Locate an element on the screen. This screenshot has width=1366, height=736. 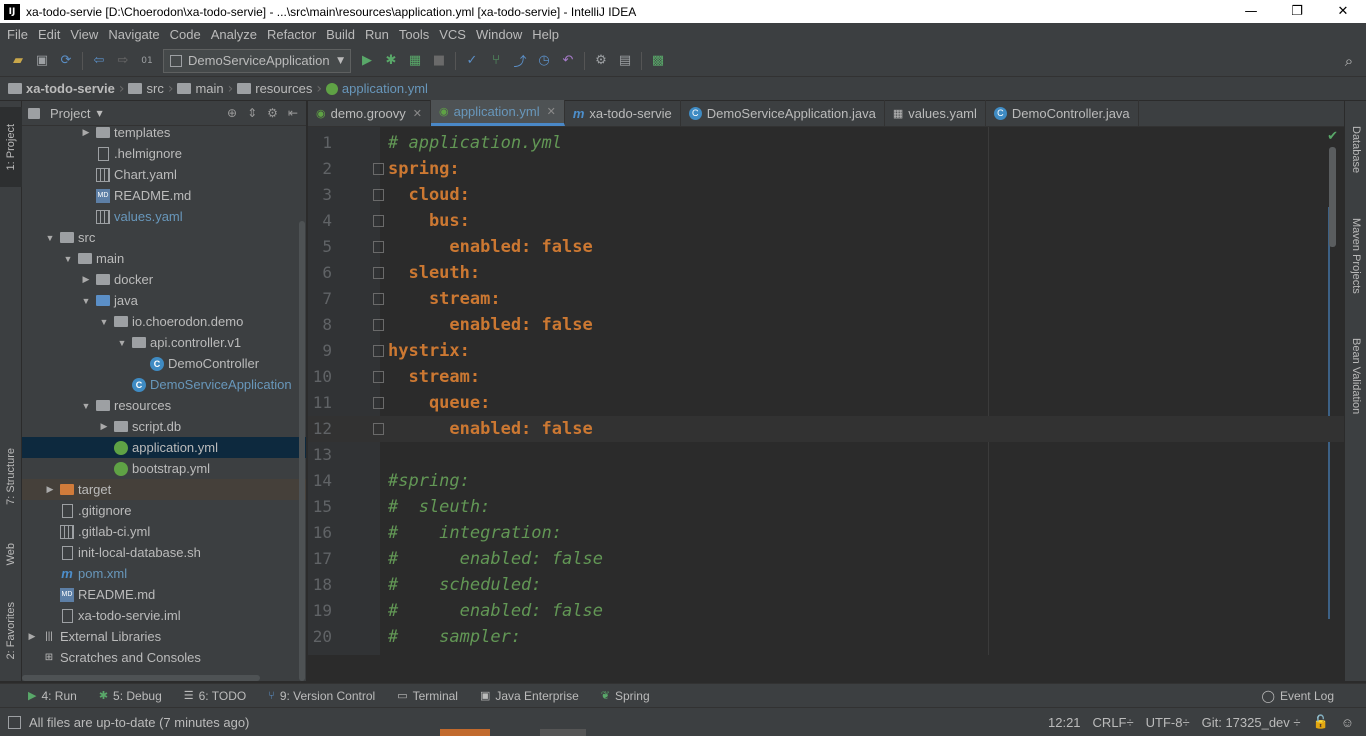
tool-window-bean-validation: Bean Validation is located at coordinates (1355, 376).